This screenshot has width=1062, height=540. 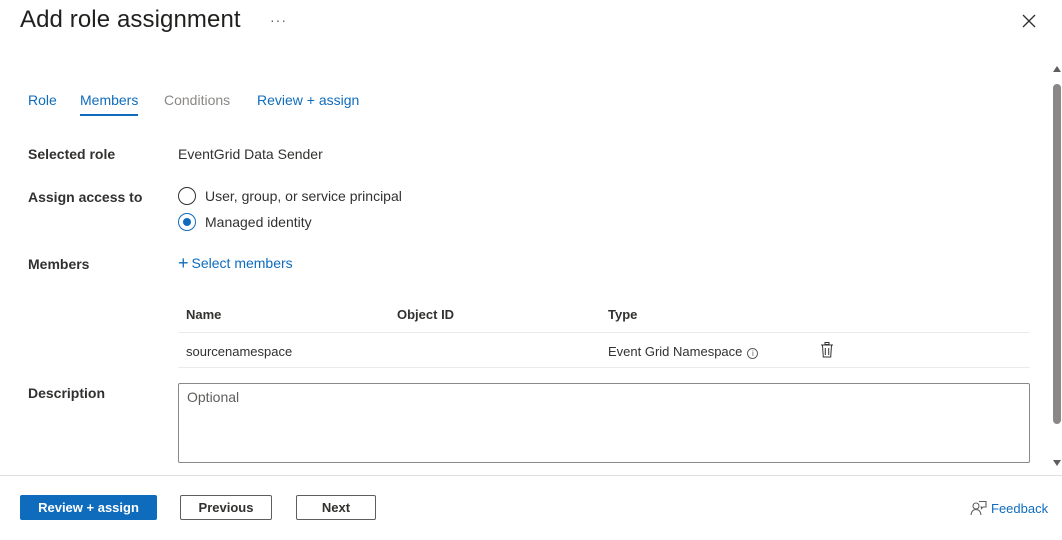 I want to click on footer-divider, so click(x=531, y=475).